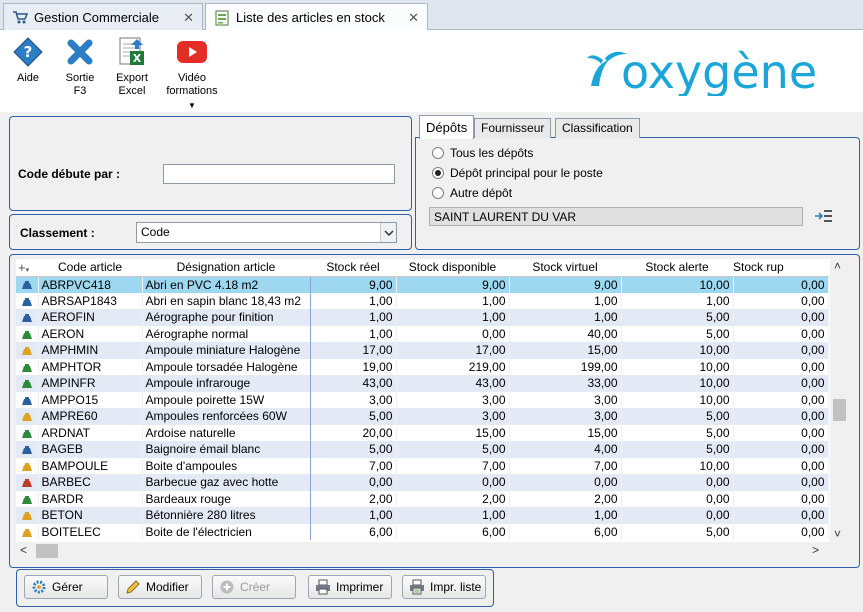 Image resolution: width=863 pixels, height=612 pixels. What do you see at coordinates (438, 173) in the screenshot?
I see `radio-circle-selected` at bounding box center [438, 173].